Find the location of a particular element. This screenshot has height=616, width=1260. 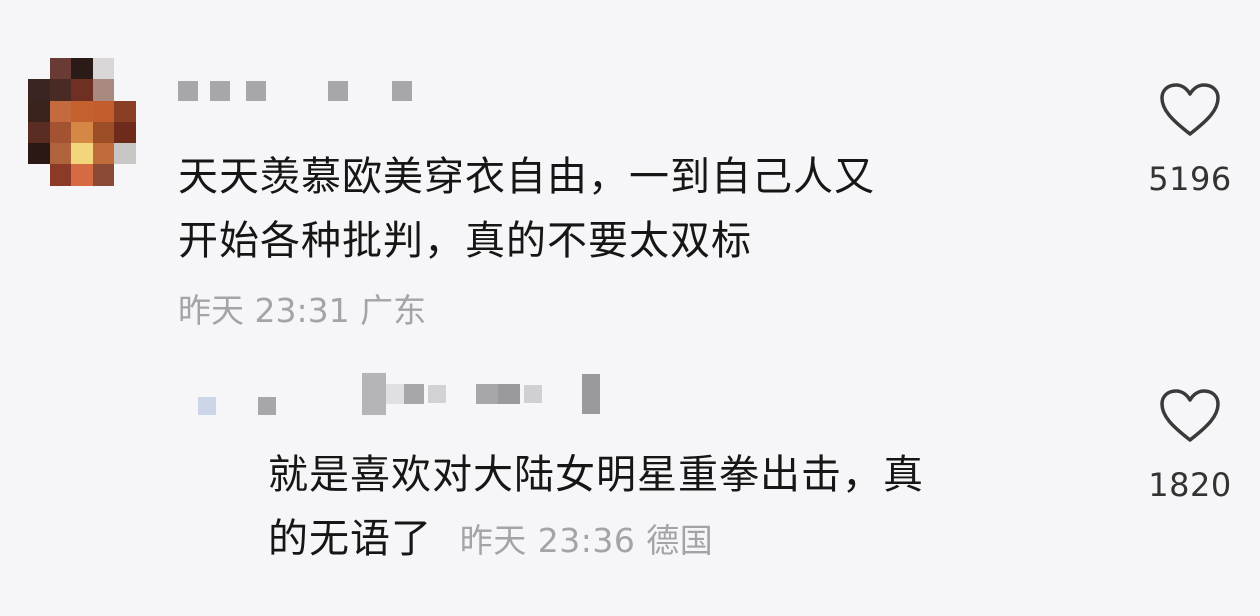

like-count: 5196 is located at coordinates (1190, 179).